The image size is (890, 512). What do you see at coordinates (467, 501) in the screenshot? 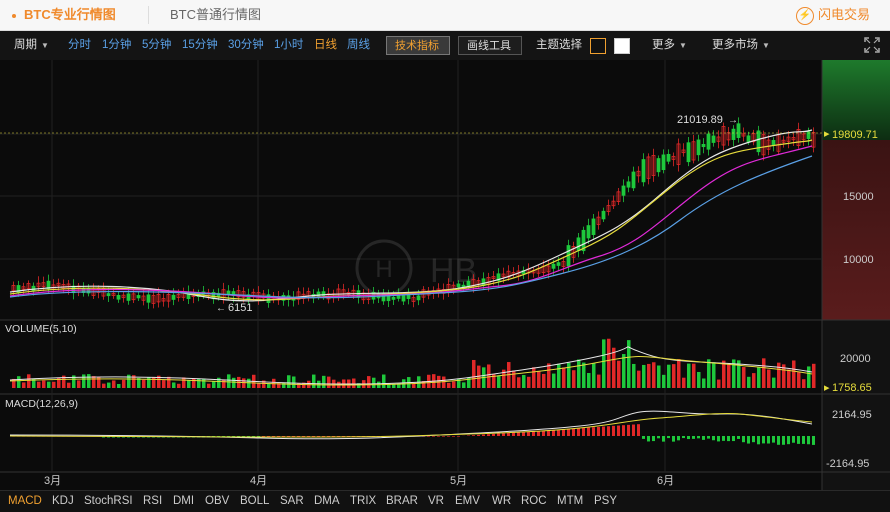
I see `indicator-emv: EMV` at bounding box center [467, 501].